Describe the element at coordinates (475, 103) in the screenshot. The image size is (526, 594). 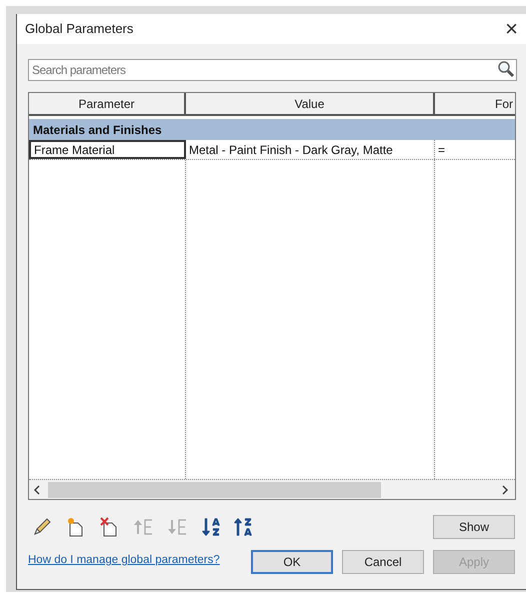
I see `column-header: For` at that location.